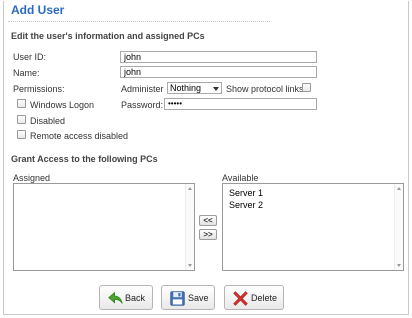 The height and width of the screenshot is (318, 412). I want to click on grant-access-heading: Grant Access to the following PCs, so click(84, 159).